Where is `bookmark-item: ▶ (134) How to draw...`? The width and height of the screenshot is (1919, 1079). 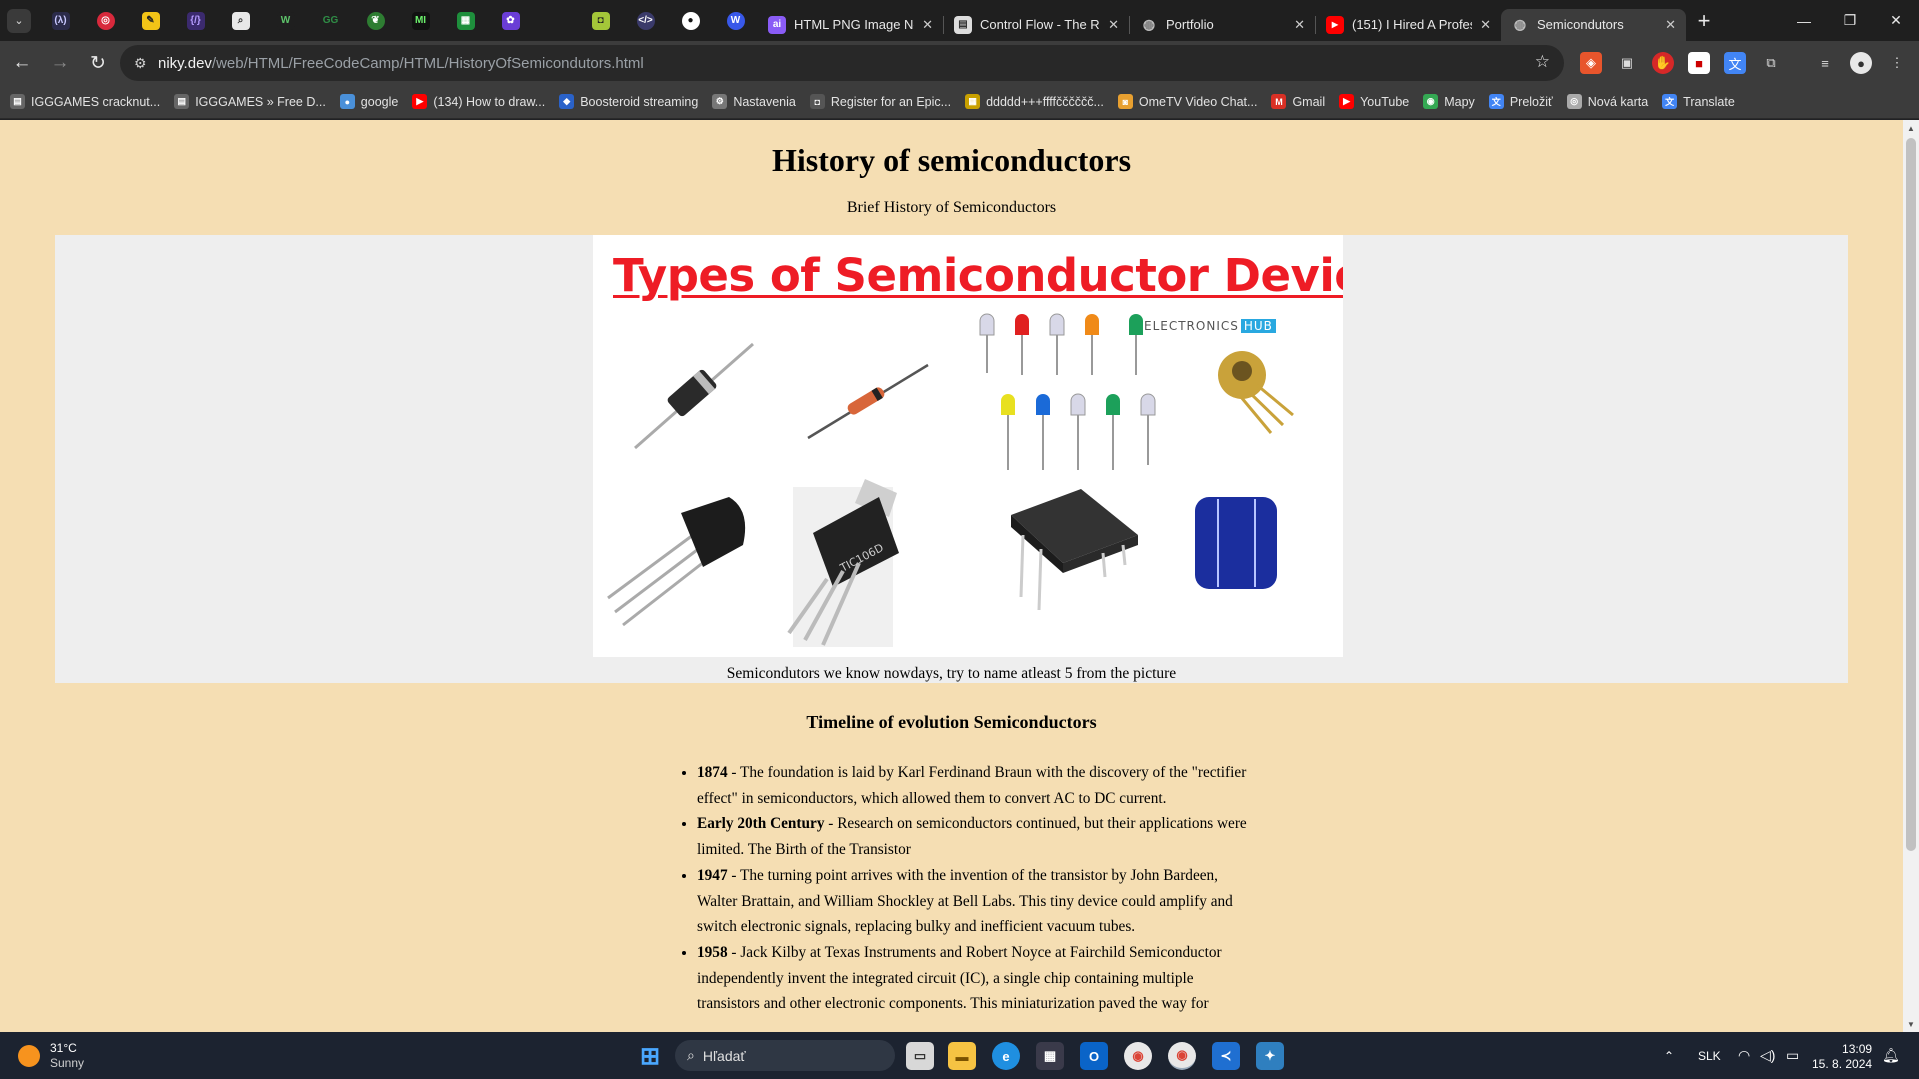
bookmark-item: ▶ (134) How to draw... is located at coordinates (478, 101).